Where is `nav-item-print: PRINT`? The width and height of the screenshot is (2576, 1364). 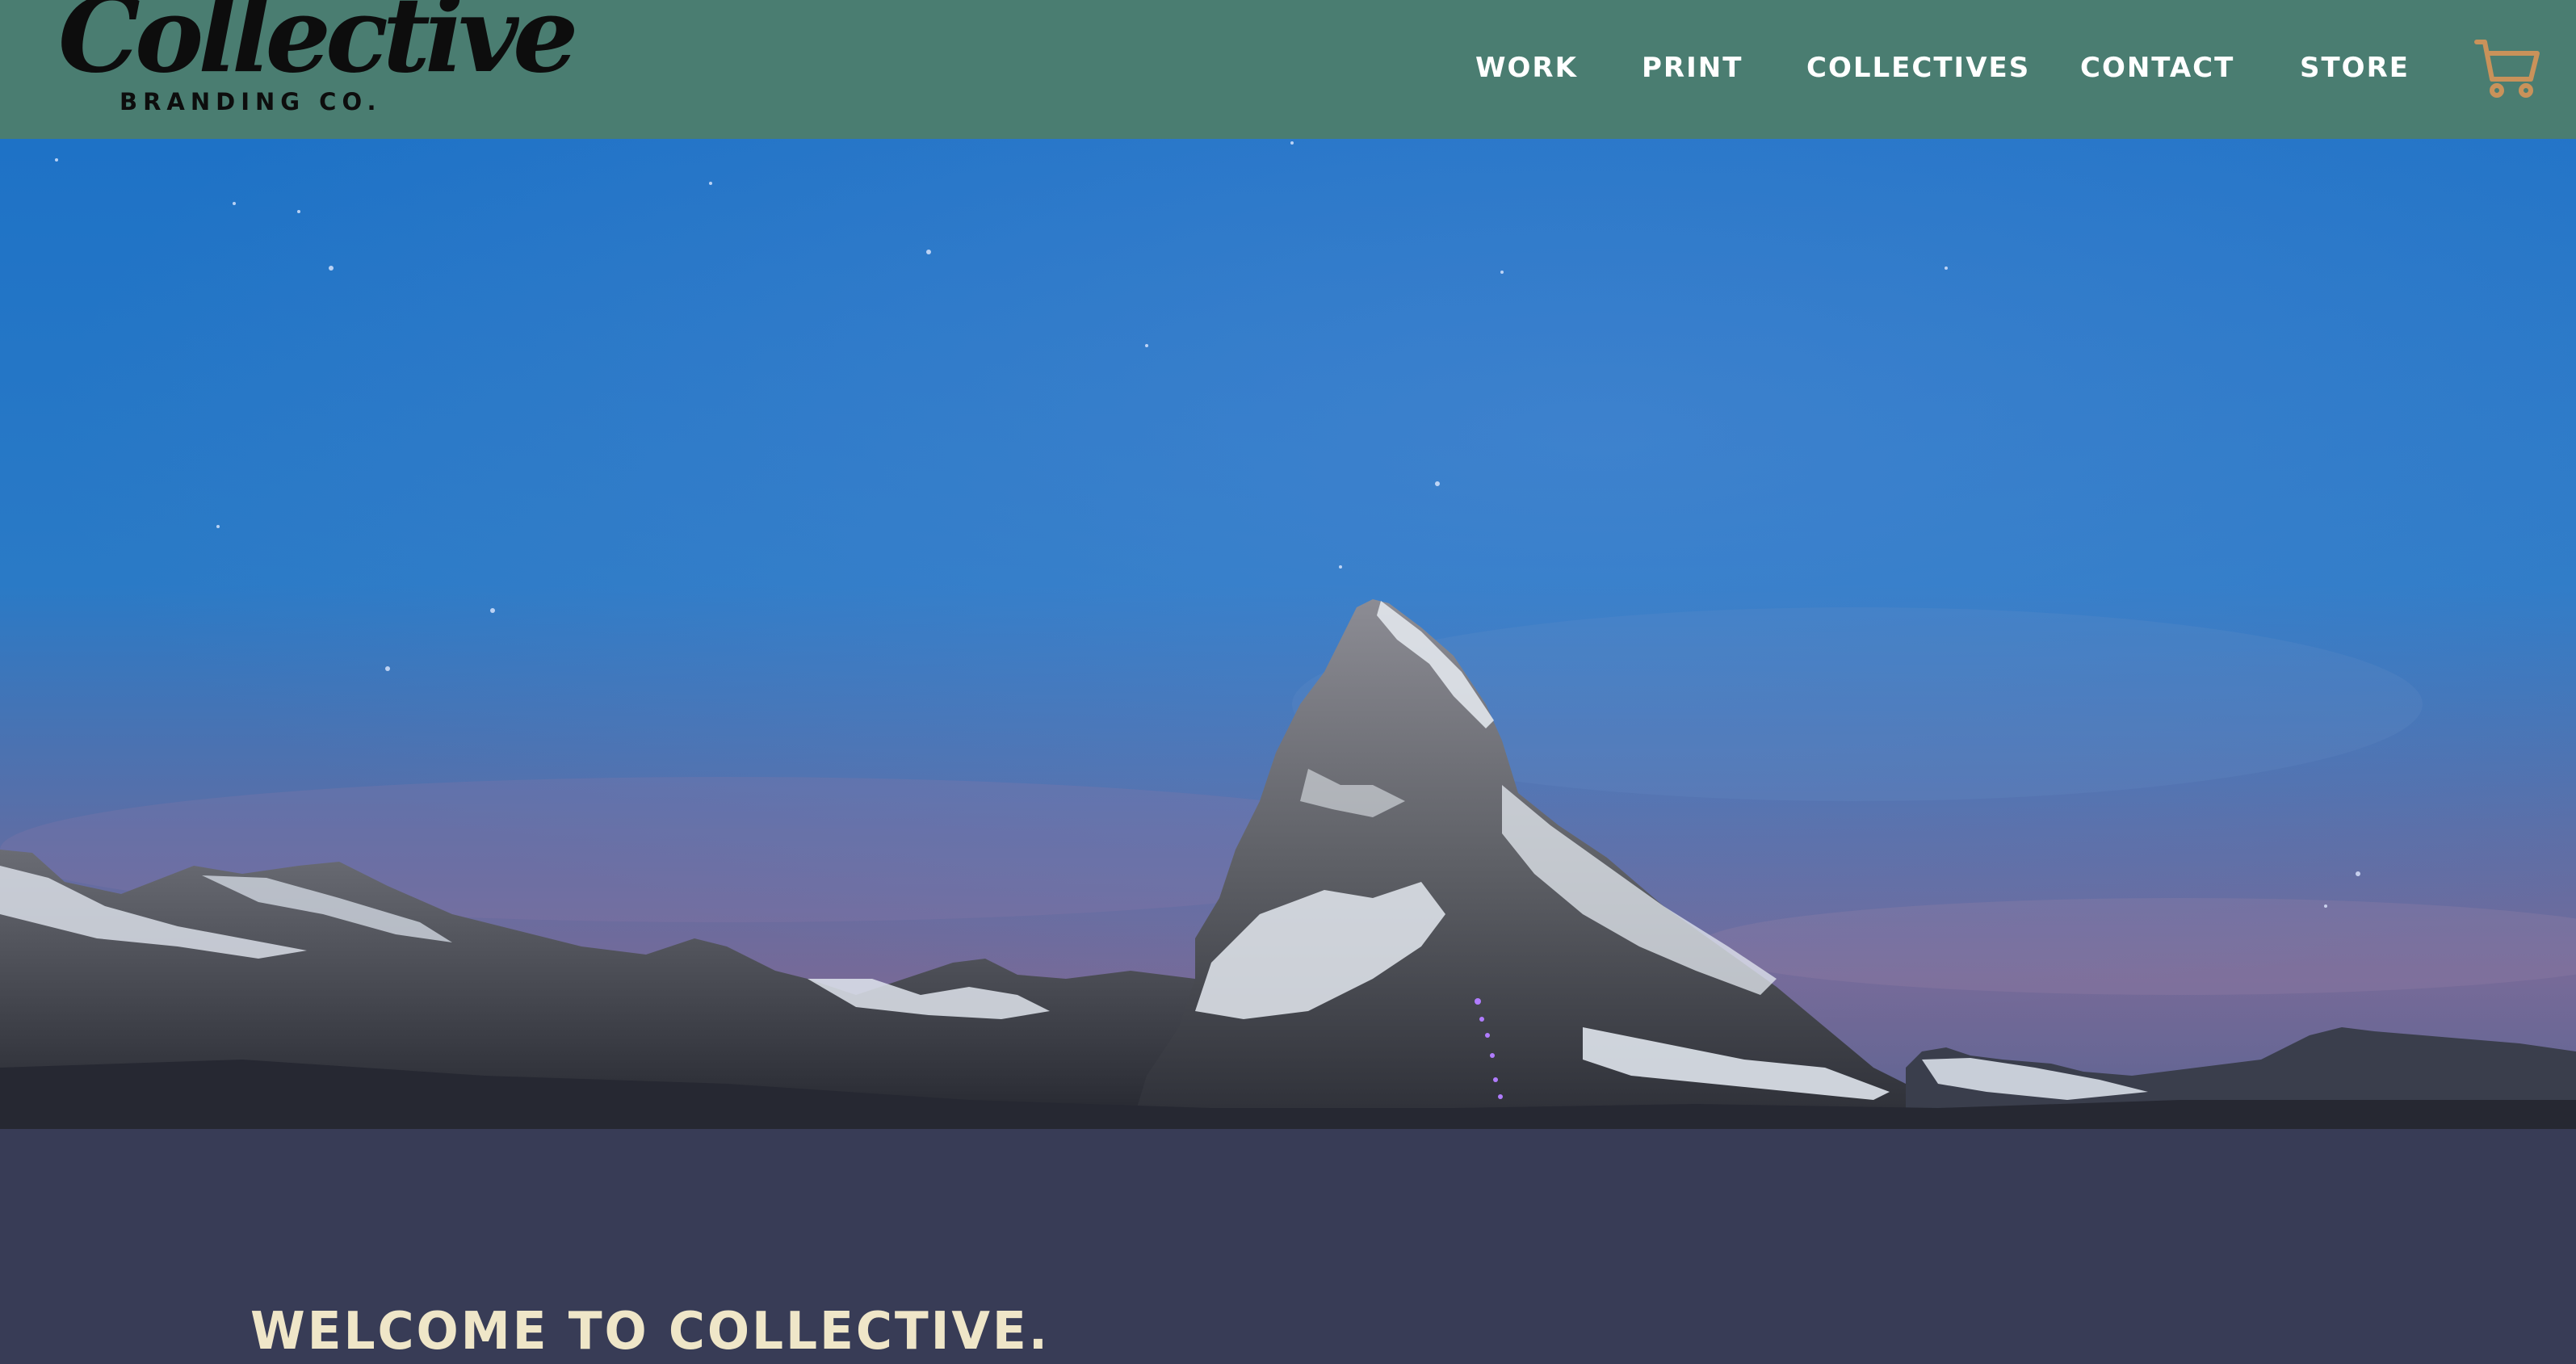
nav-item-print: PRINT is located at coordinates (1692, 68).